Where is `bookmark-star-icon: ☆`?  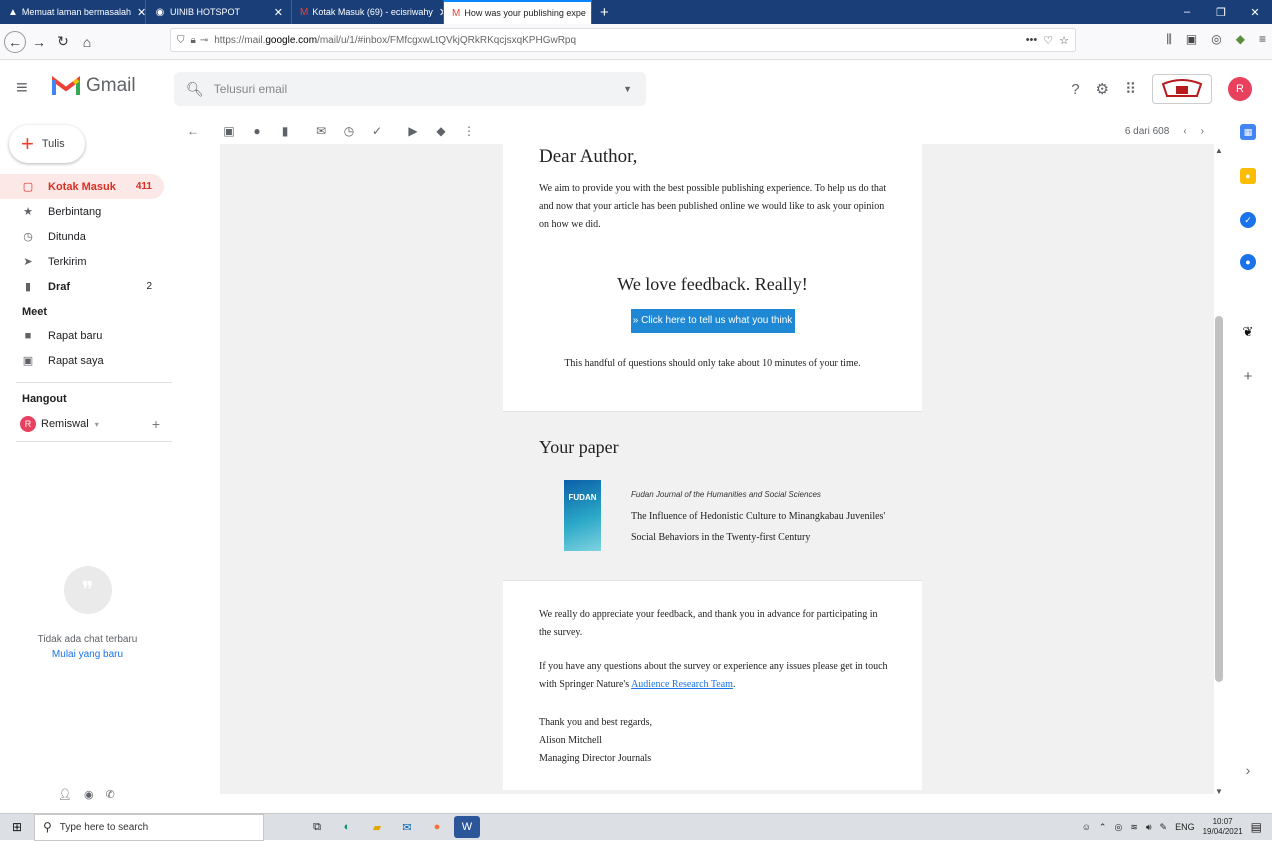 bookmark-star-icon: ☆ is located at coordinates (1064, 40).